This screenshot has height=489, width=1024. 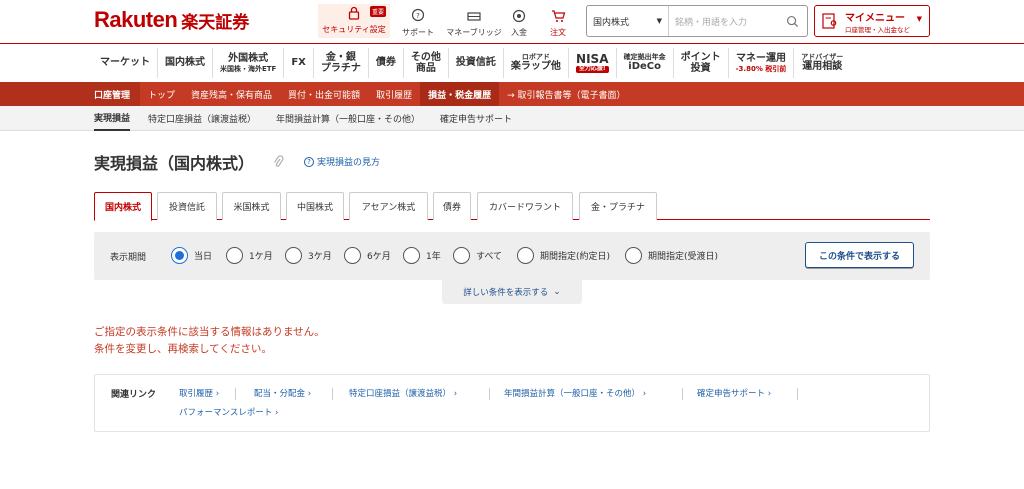 I want to click on tab-domestic-stocks: 国内株式, so click(x=123, y=206).